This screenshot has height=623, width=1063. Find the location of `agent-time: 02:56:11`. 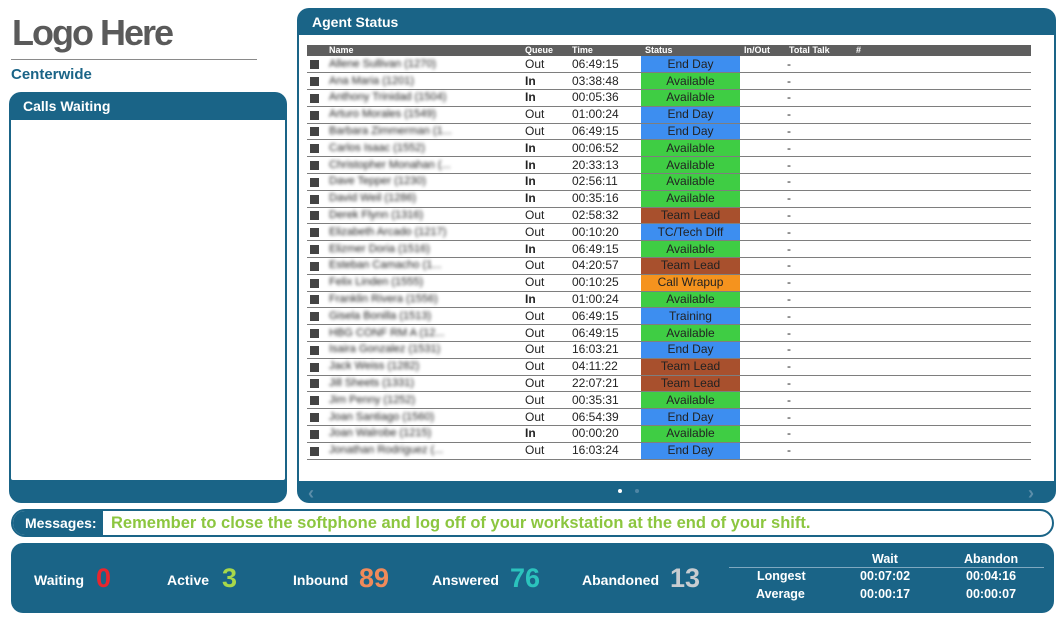

agent-time: 02:56:11 is located at coordinates (604, 182).